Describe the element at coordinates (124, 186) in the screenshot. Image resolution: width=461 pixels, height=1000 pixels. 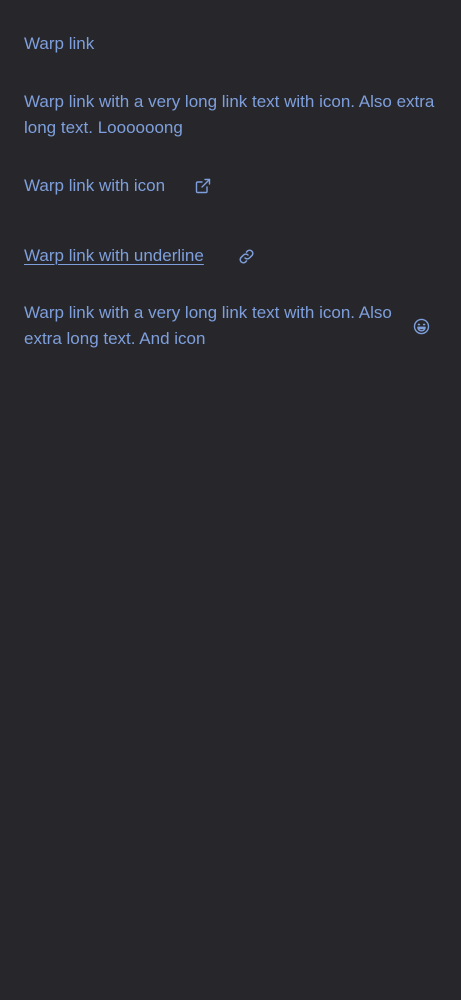
I see `warp-link-with-icon: Warp link with icon` at that location.